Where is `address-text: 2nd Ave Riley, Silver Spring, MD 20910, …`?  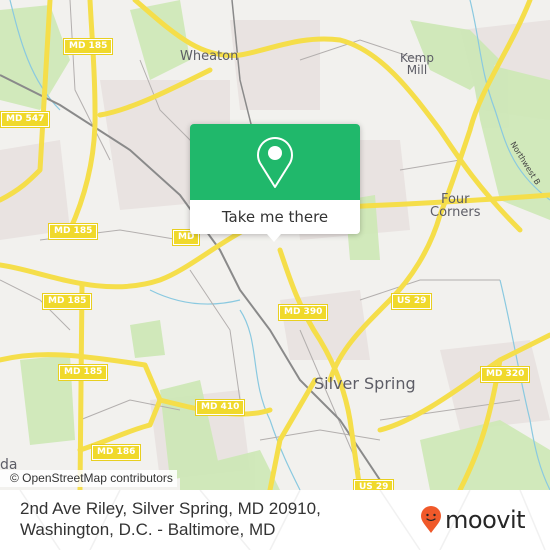
address-text: 2nd Ave Riley, Silver Spring, MD 20910, … is located at coordinates (170, 519).